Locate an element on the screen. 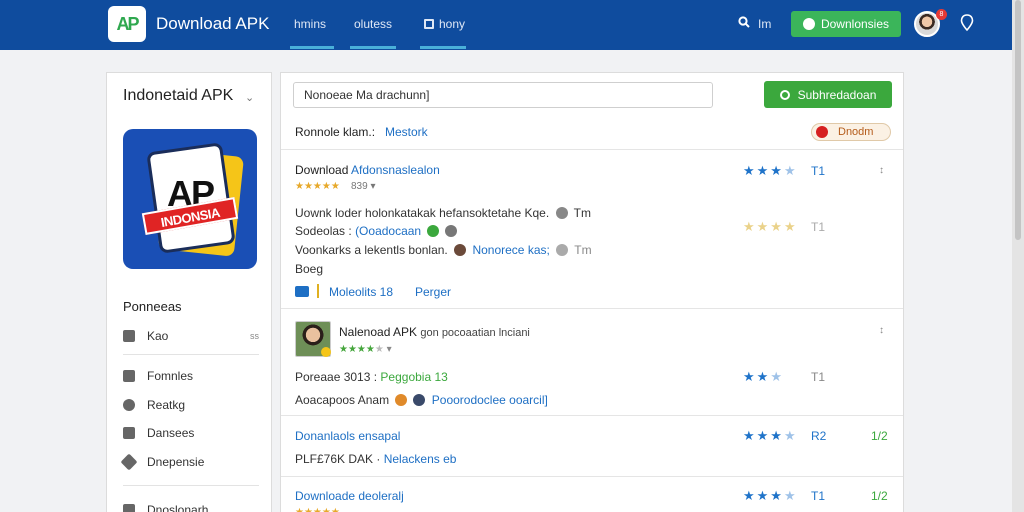 Image resolution: width=1024 pixels, height=512 pixels. scrollbar-thumb is located at coordinates (1018, 120).